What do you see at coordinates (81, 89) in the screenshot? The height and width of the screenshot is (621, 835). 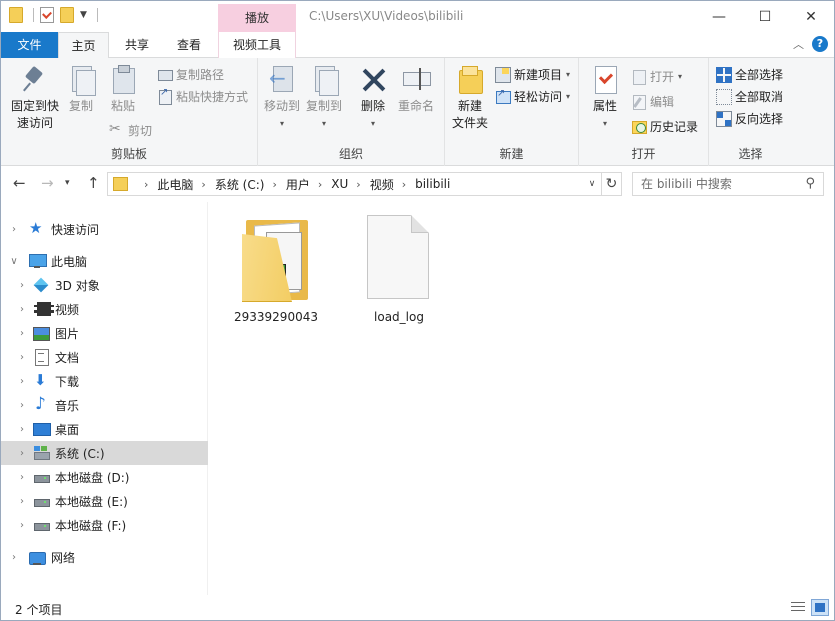 I see `copy-button: 复制` at bounding box center [81, 89].